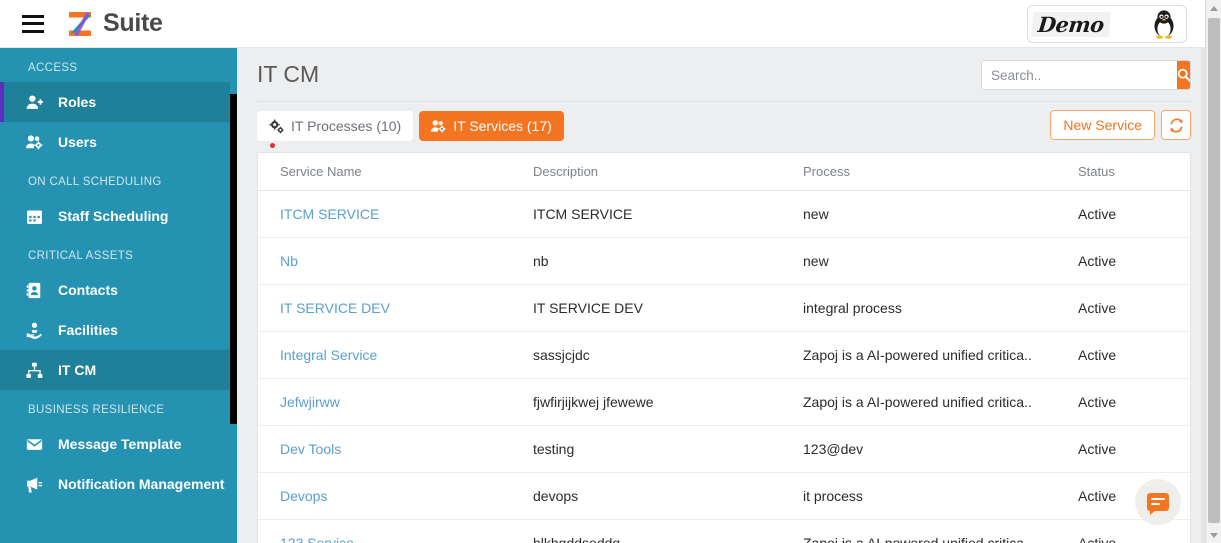  I want to click on sidebar-item-label: IT CM, so click(77, 370).